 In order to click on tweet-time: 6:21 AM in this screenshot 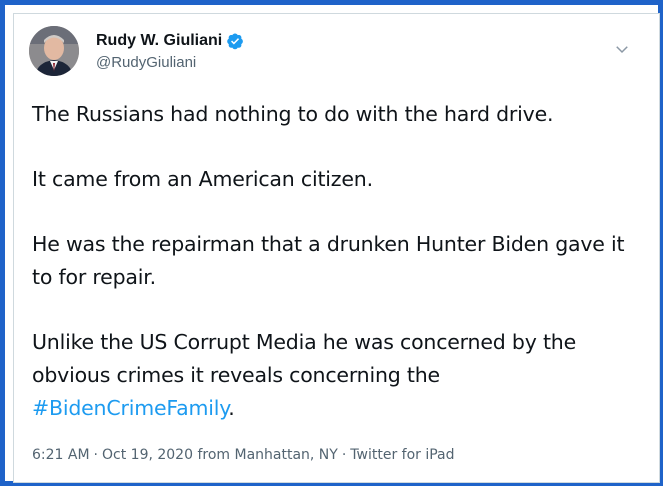, I will do `click(61, 455)`.